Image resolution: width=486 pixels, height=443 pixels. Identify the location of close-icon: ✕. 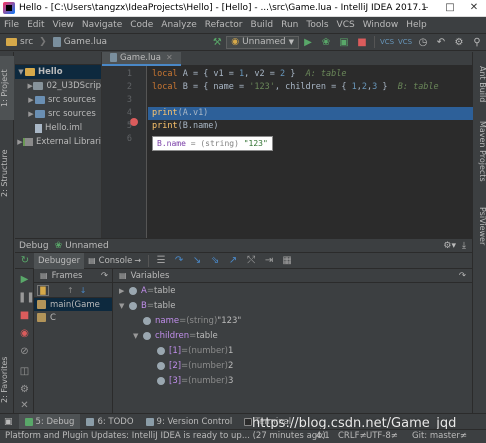
(24, 405).